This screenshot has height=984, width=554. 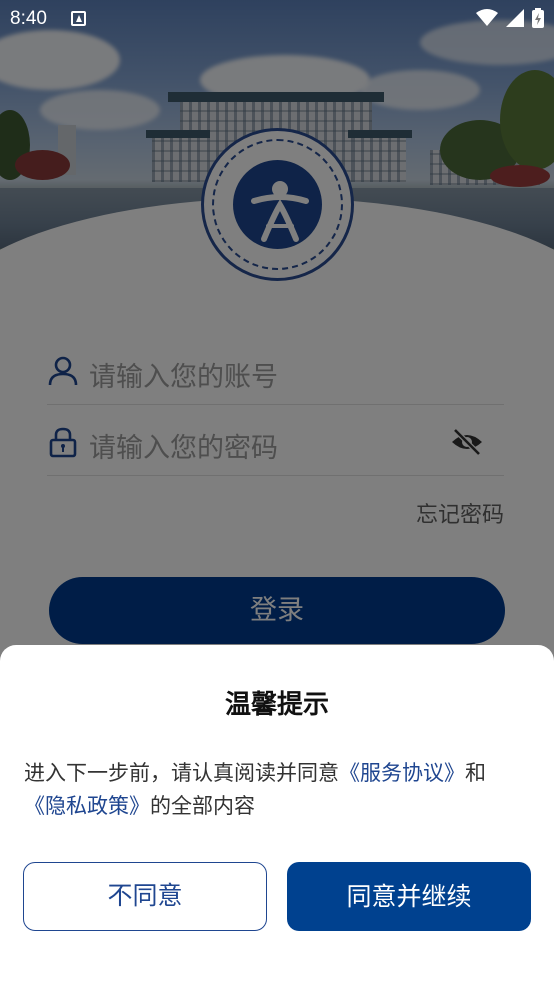 I want to click on dialog-title: 温馨提示, so click(x=276, y=705).